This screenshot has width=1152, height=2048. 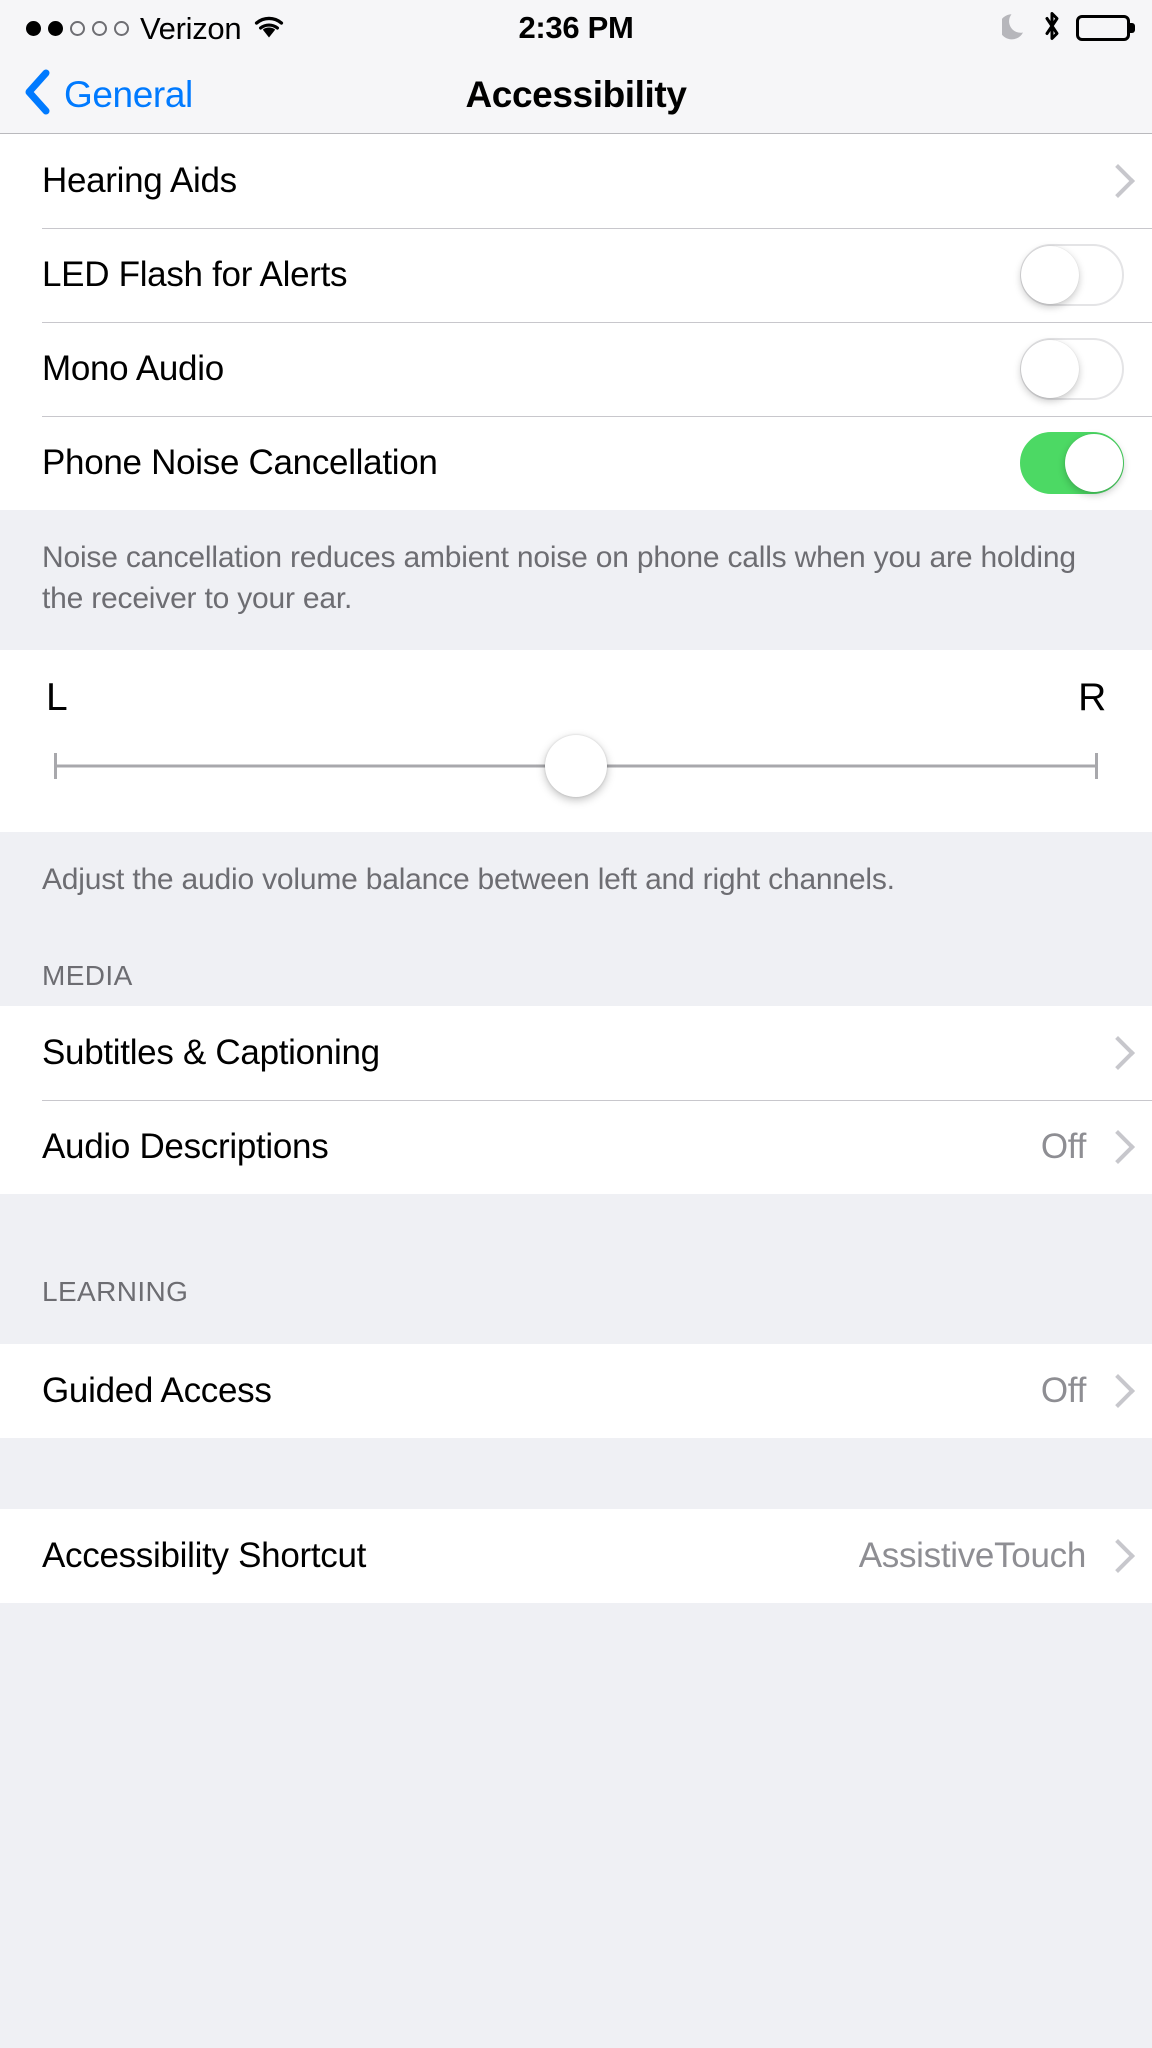 What do you see at coordinates (1096, 765) in the screenshot?
I see `slider-cap-right` at bounding box center [1096, 765].